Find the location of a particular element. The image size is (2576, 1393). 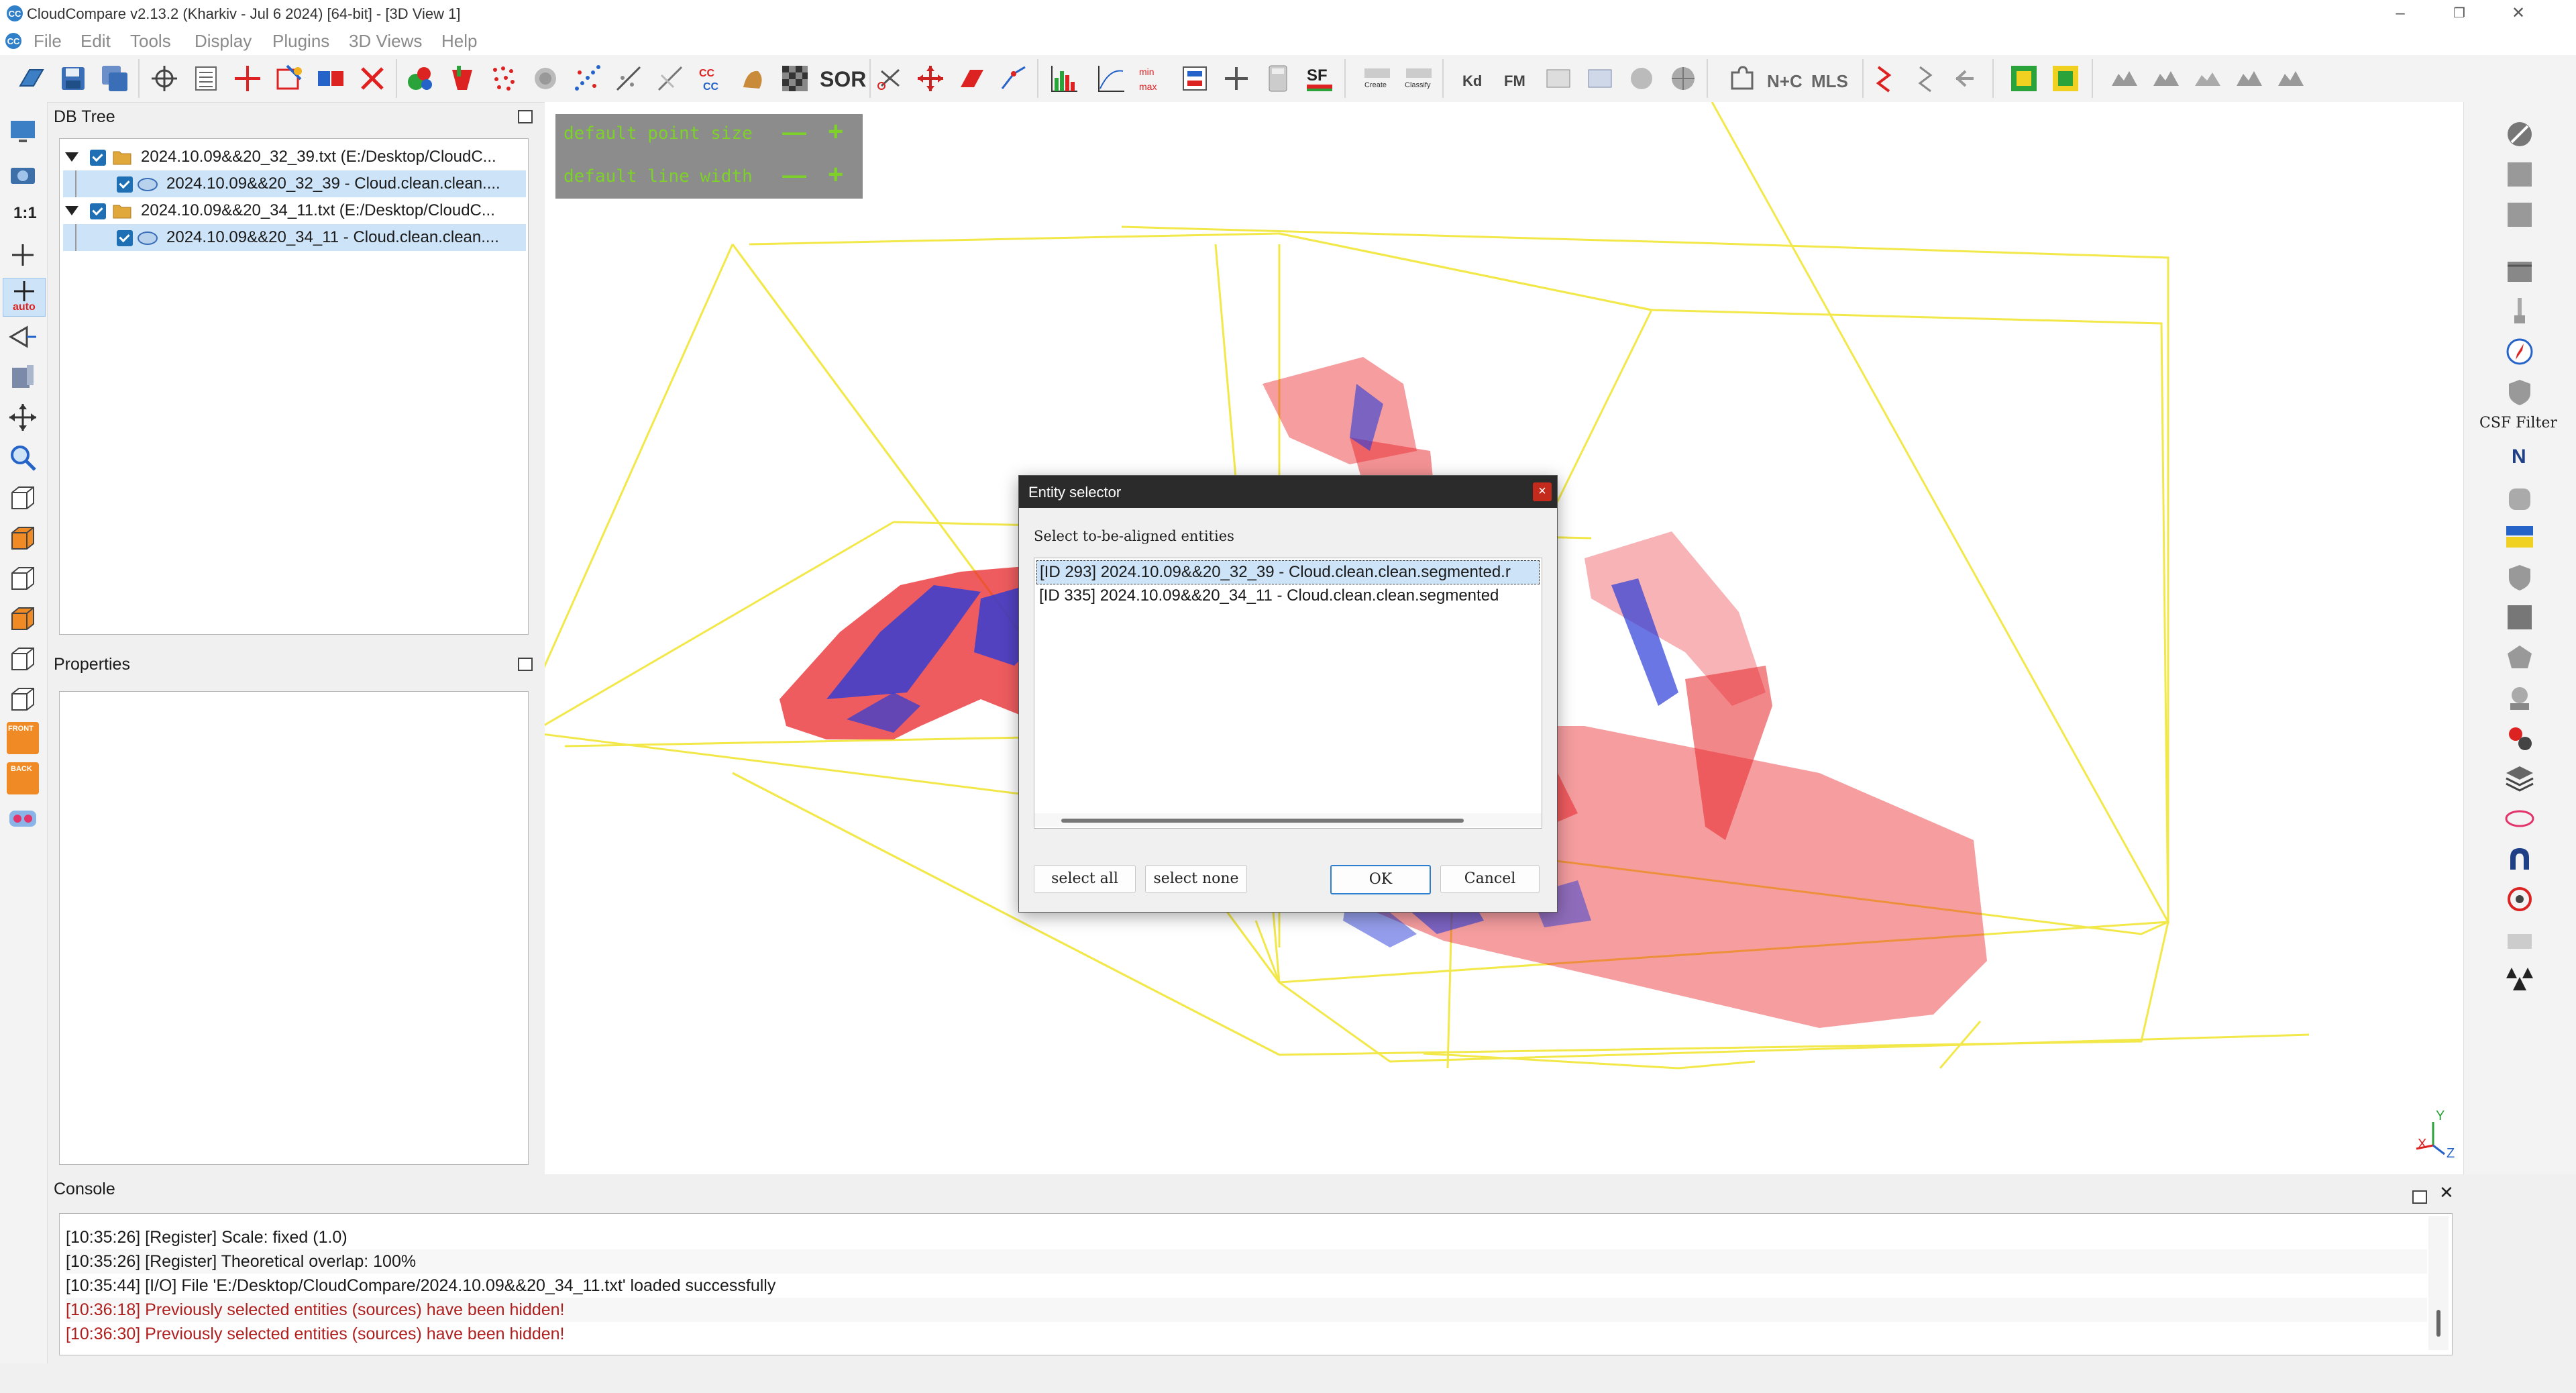

terrain-4-icon is located at coordinates (2249, 78).